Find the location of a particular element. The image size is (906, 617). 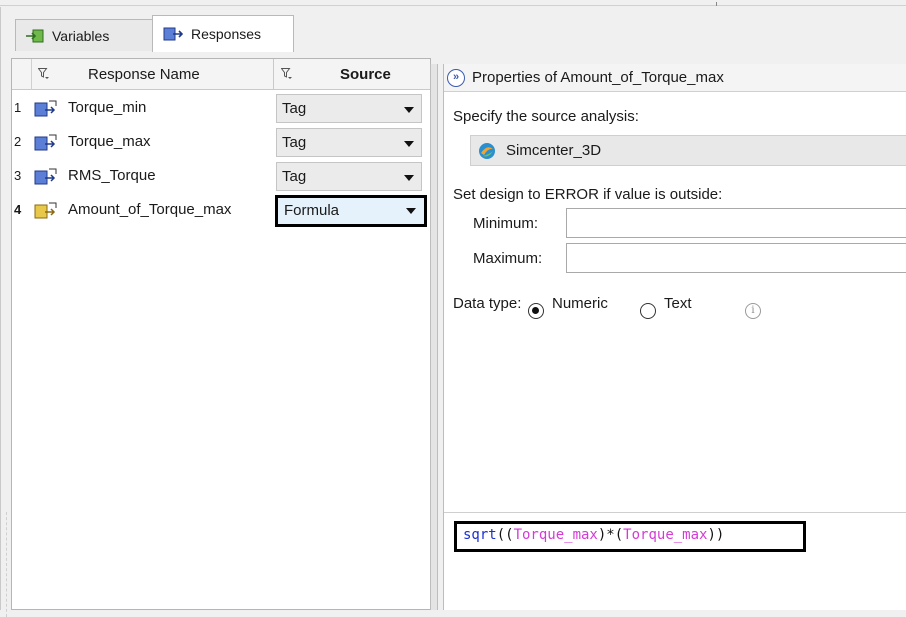

response-name: RMS_Torque is located at coordinates (112, 175).